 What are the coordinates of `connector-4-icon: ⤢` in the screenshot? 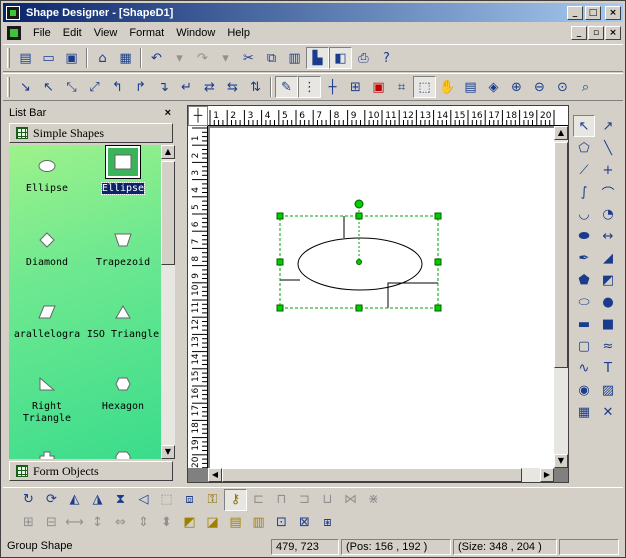 It's located at (94, 87).